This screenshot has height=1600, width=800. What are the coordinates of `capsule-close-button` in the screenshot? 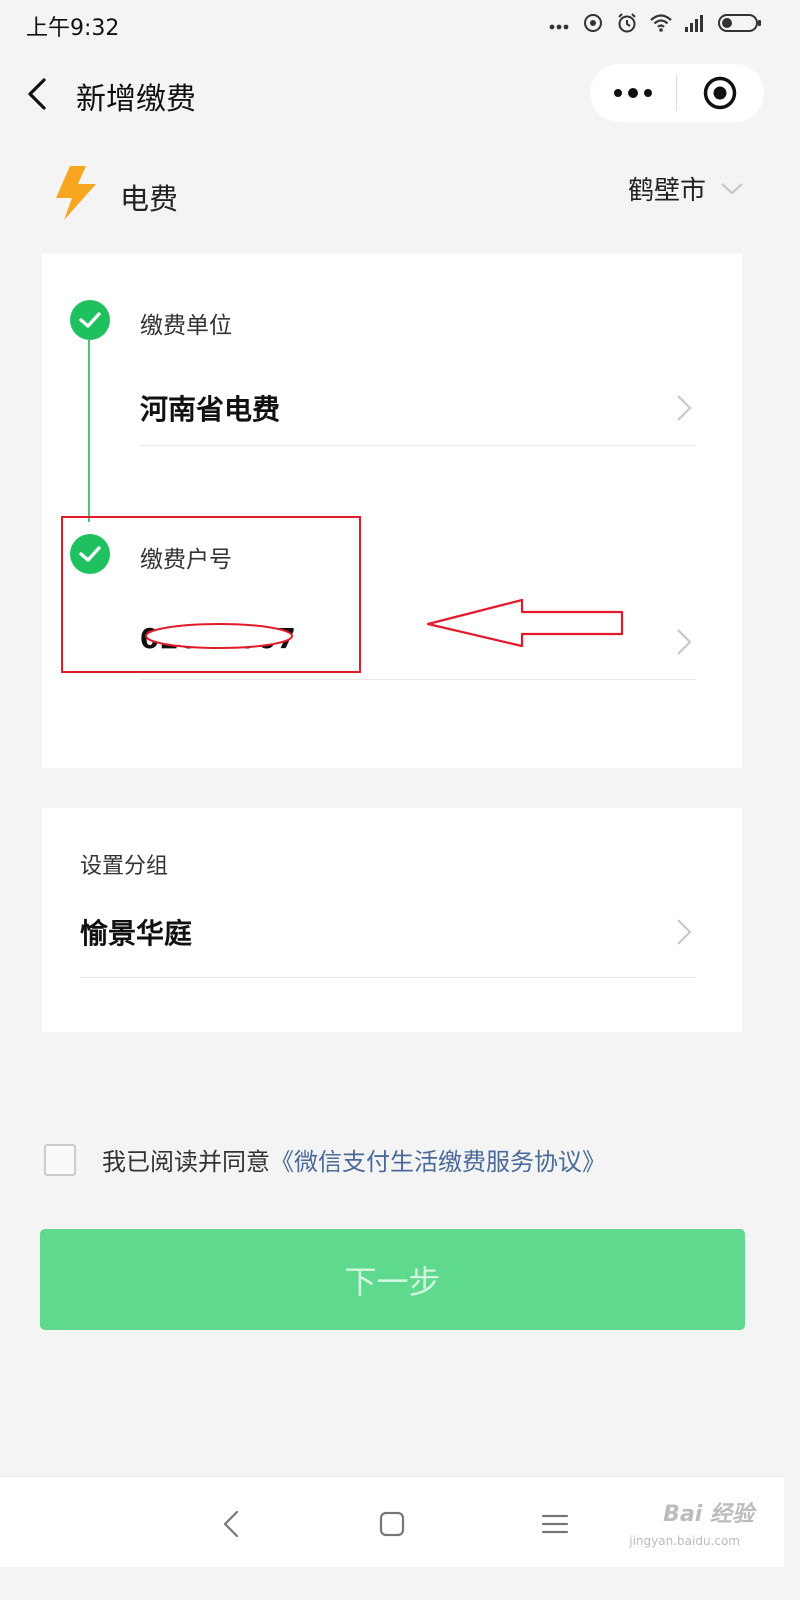 It's located at (720, 93).